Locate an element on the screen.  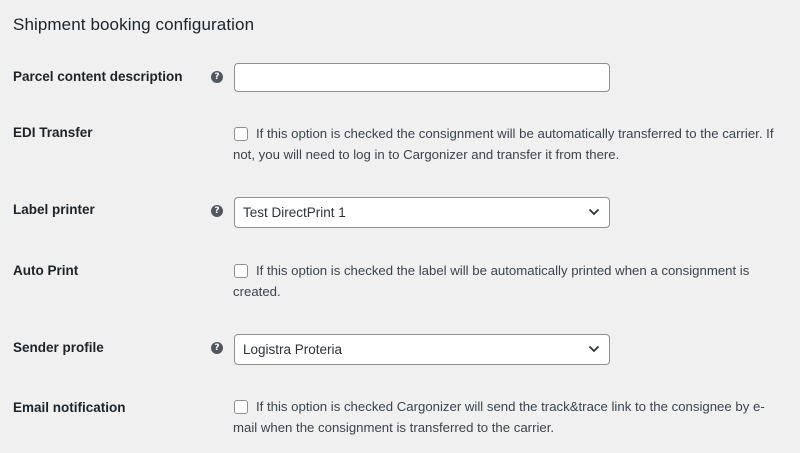
label-printer-selected-value: Test DirectPrint 1 is located at coordinates (294, 212).